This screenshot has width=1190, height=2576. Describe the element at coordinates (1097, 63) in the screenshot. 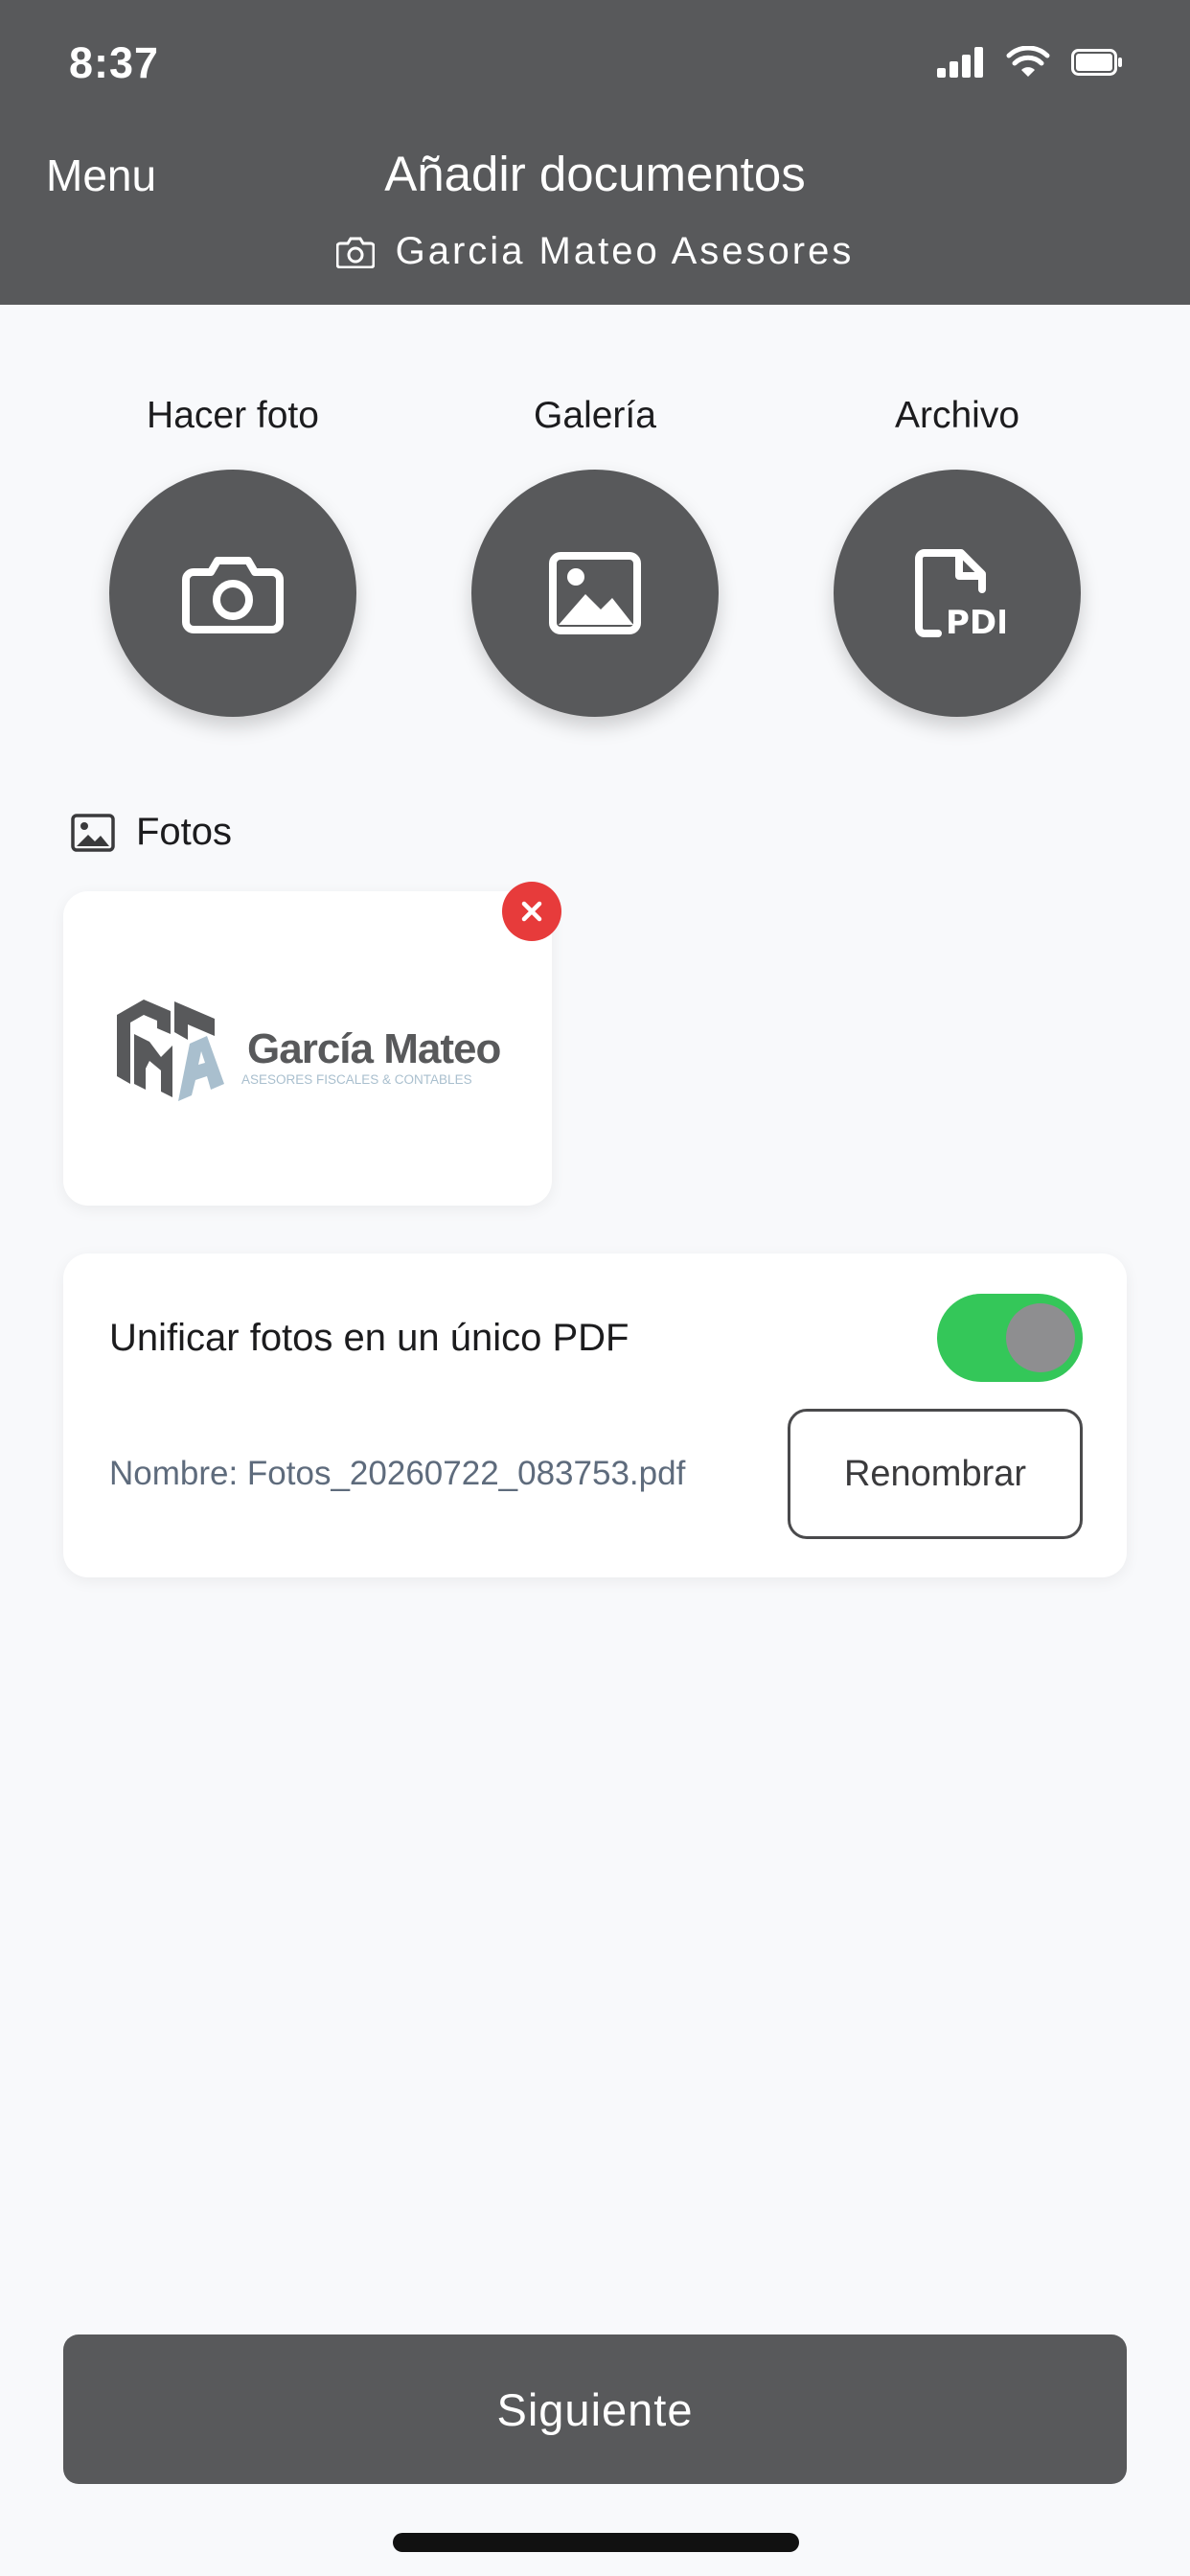

I see `battery-icon` at that location.